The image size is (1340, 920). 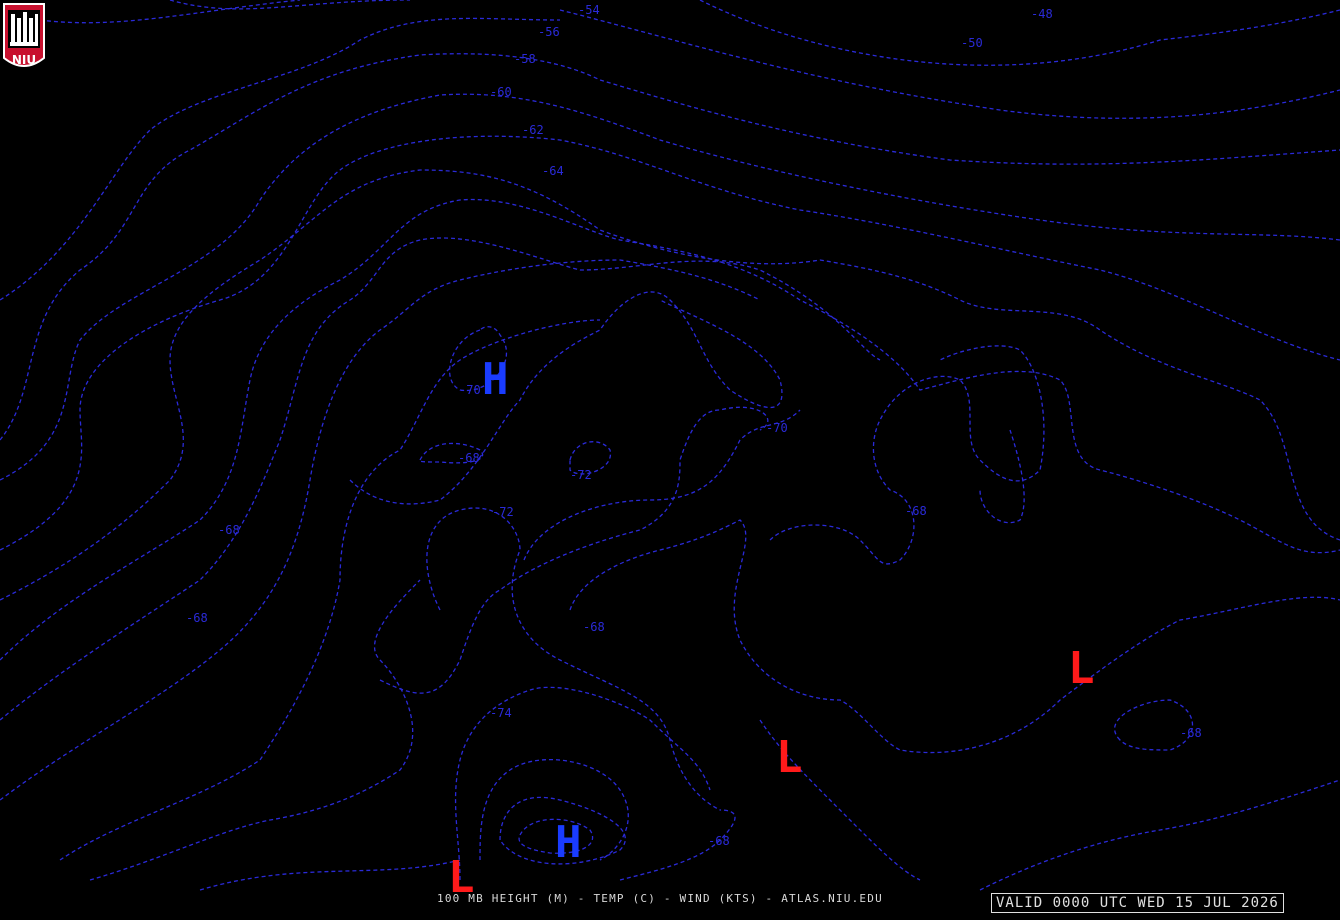 What do you see at coordinates (1137, 903) in the screenshot?
I see `valid-time-label: VALID 0000 UTC WED 15 JUL 2026` at bounding box center [1137, 903].